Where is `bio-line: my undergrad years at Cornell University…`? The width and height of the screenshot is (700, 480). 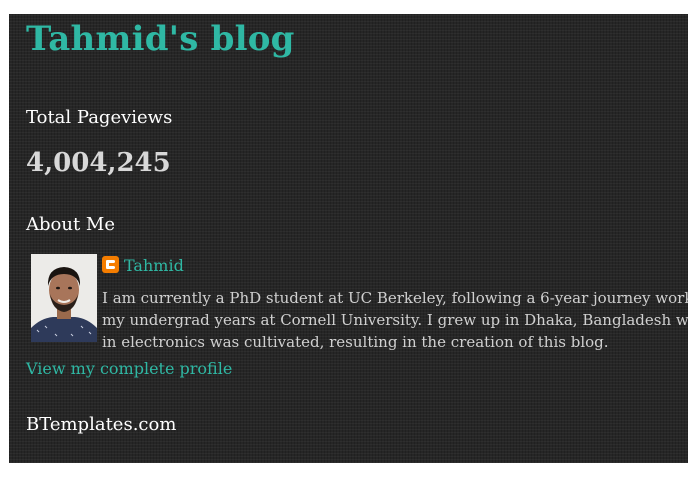
bio-line: my undergrad years at Cornell University… is located at coordinates (395, 320).